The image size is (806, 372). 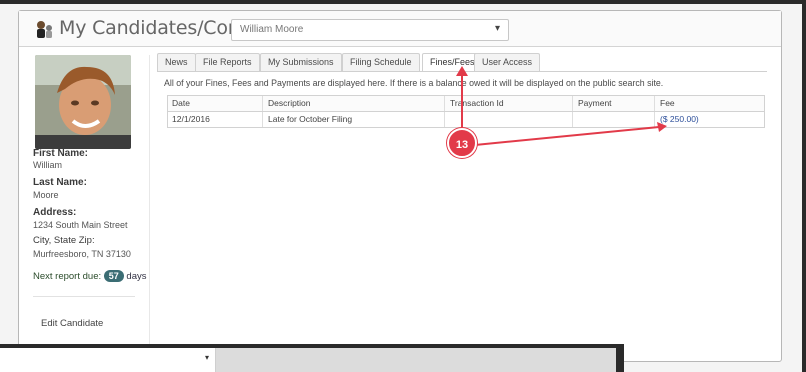 What do you see at coordinates (227, 62) in the screenshot?
I see `tab-file-reports: File Reports` at bounding box center [227, 62].